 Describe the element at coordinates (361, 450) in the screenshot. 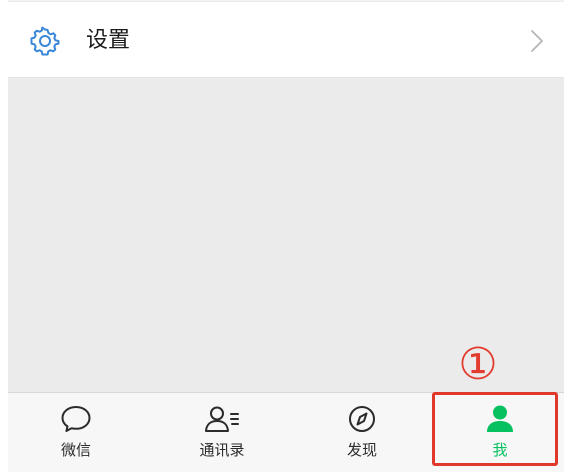

I see `tab-label-discover: 发现` at that location.